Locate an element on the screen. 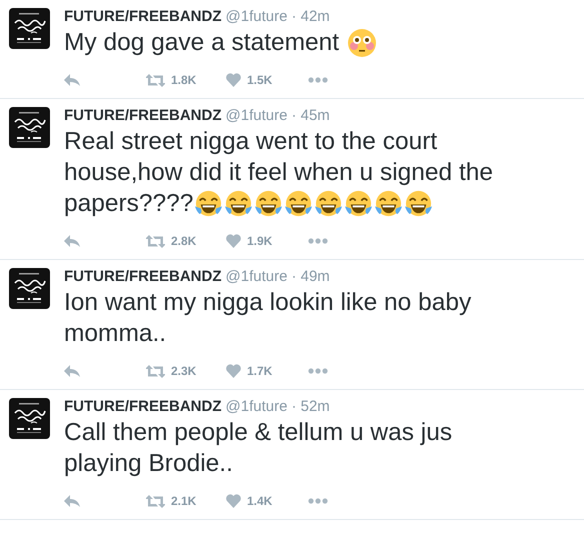 The image size is (584, 536). like-count: 1.4K is located at coordinates (259, 501).